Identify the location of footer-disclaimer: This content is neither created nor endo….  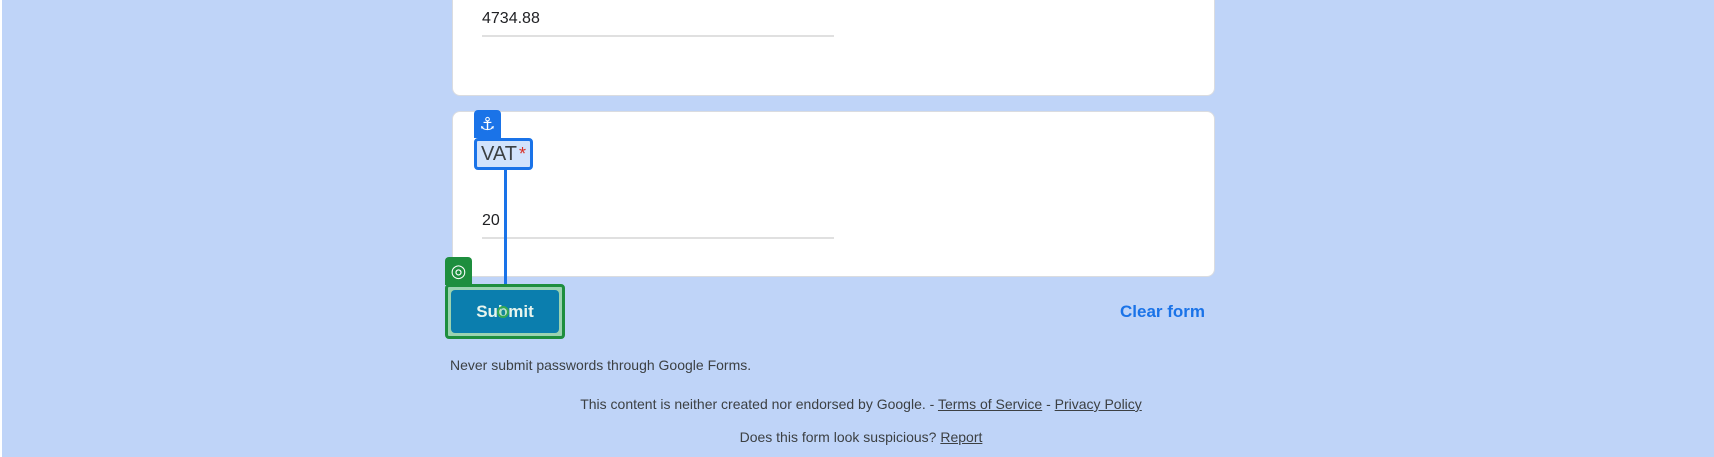
(857, 404).